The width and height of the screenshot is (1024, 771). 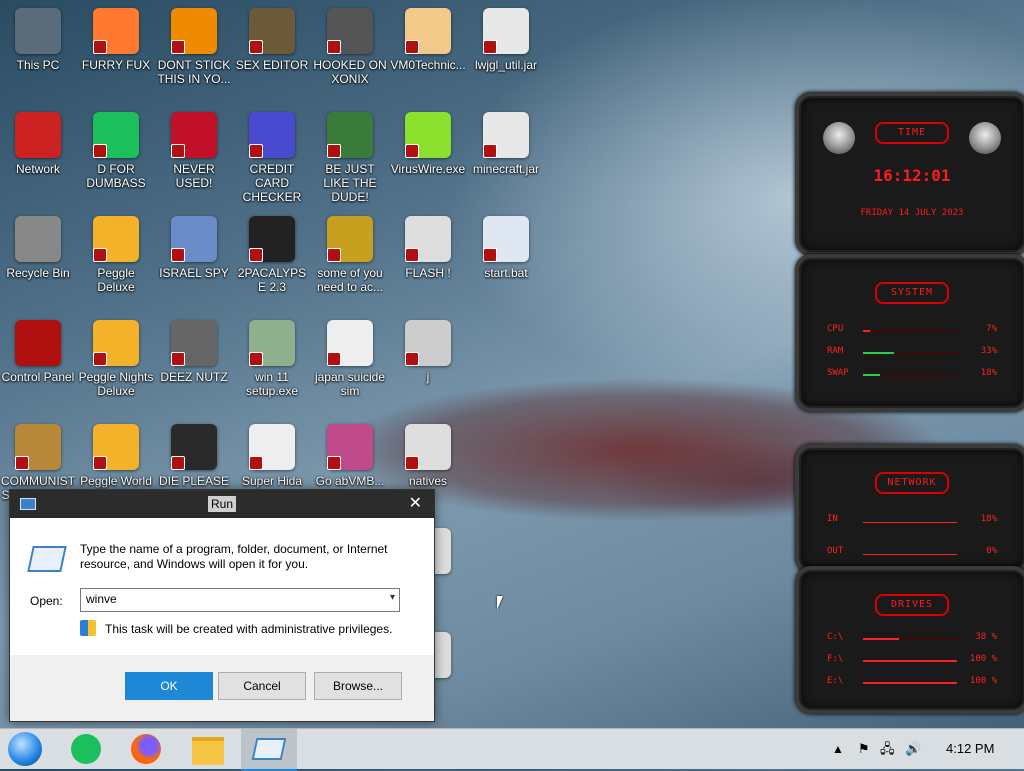 I want to click on desktop-icon-label: Super Hida, so click(x=272, y=481).